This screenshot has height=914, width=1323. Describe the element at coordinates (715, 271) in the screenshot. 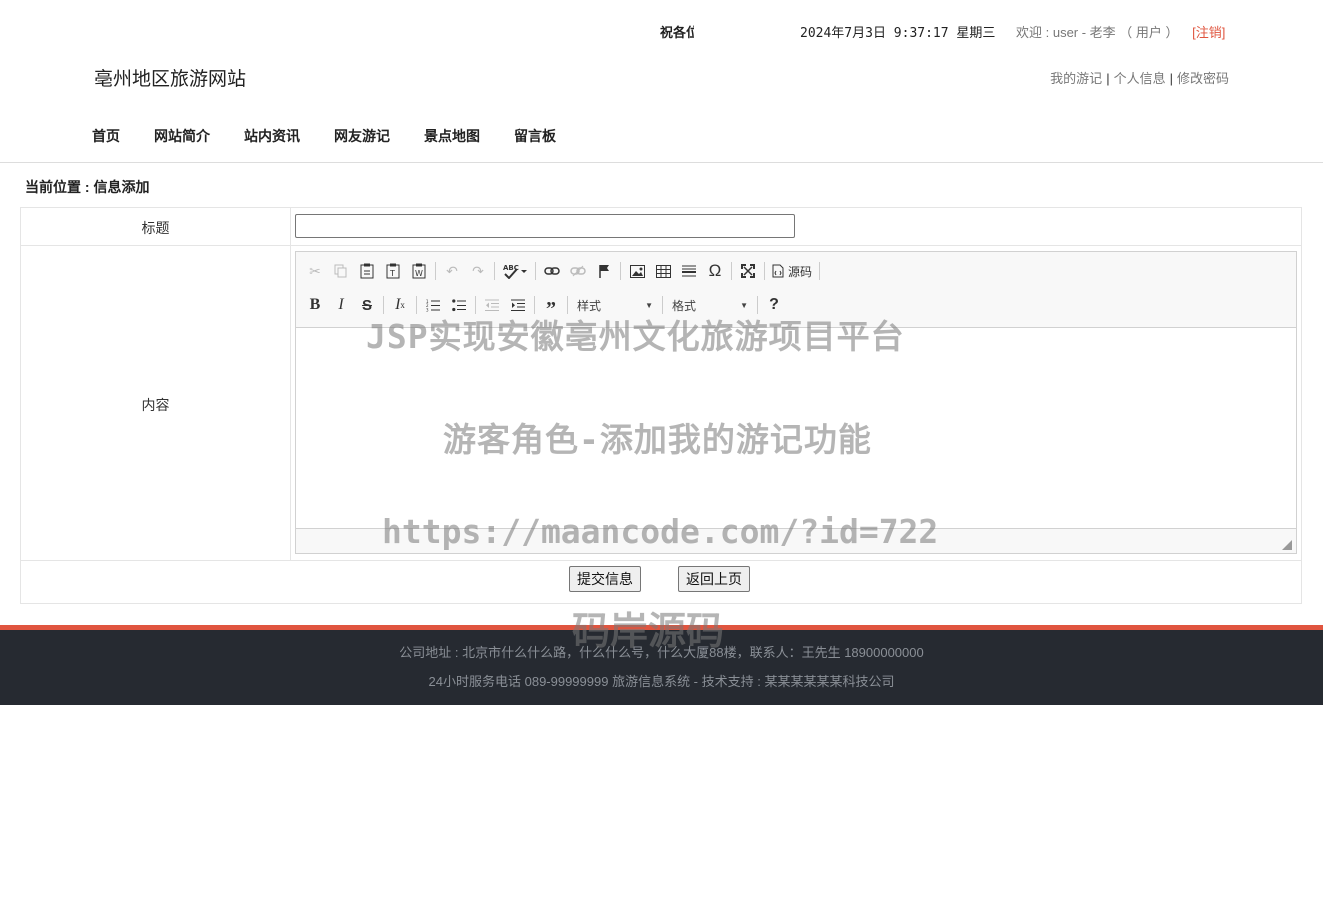

I see `special-char-omega-icon: Ω` at that location.